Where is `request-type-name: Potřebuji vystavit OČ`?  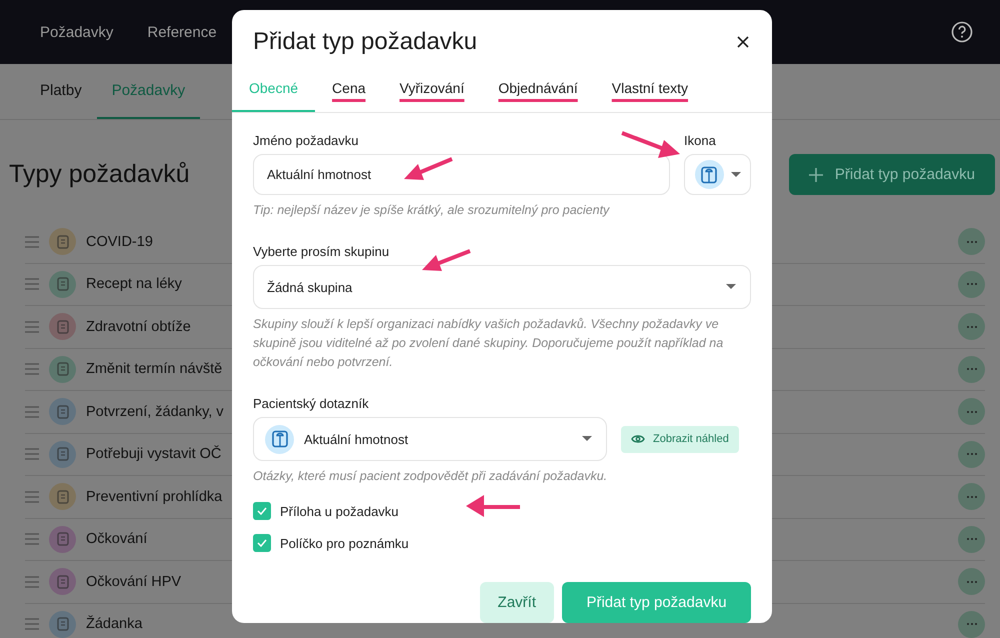
request-type-name: Potřebuji vystavit OČ is located at coordinates (154, 454).